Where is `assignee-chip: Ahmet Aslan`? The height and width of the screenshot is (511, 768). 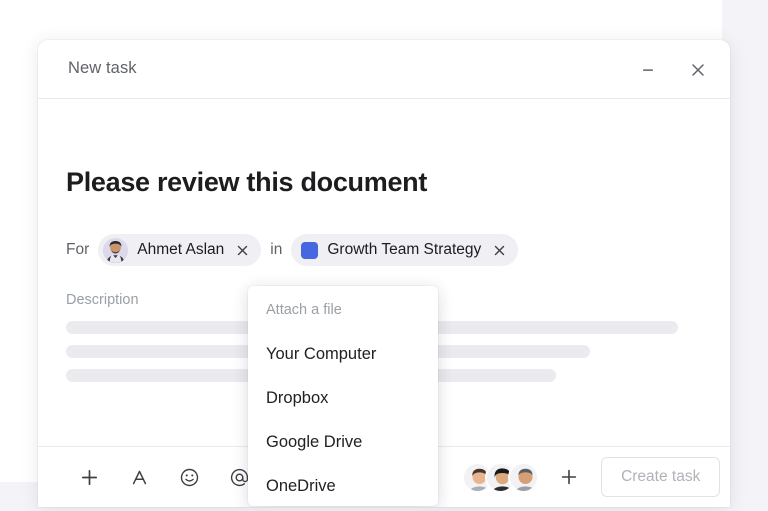
assignee-chip: Ahmet Aslan is located at coordinates (180, 250).